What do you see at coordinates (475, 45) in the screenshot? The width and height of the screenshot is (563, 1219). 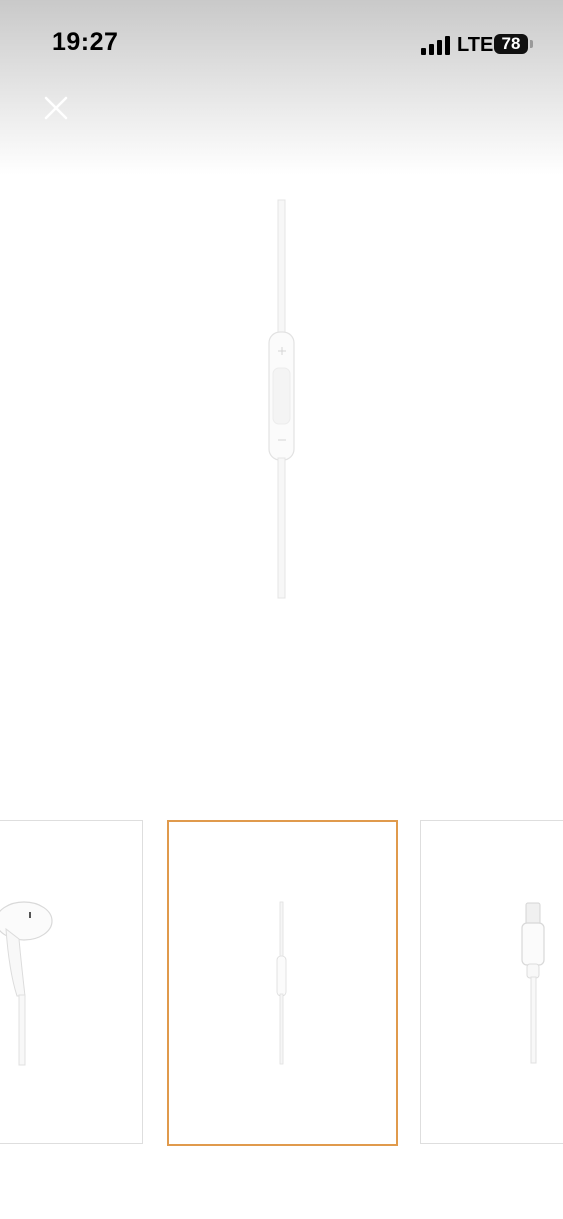 I see `network-type: LTE` at bounding box center [475, 45].